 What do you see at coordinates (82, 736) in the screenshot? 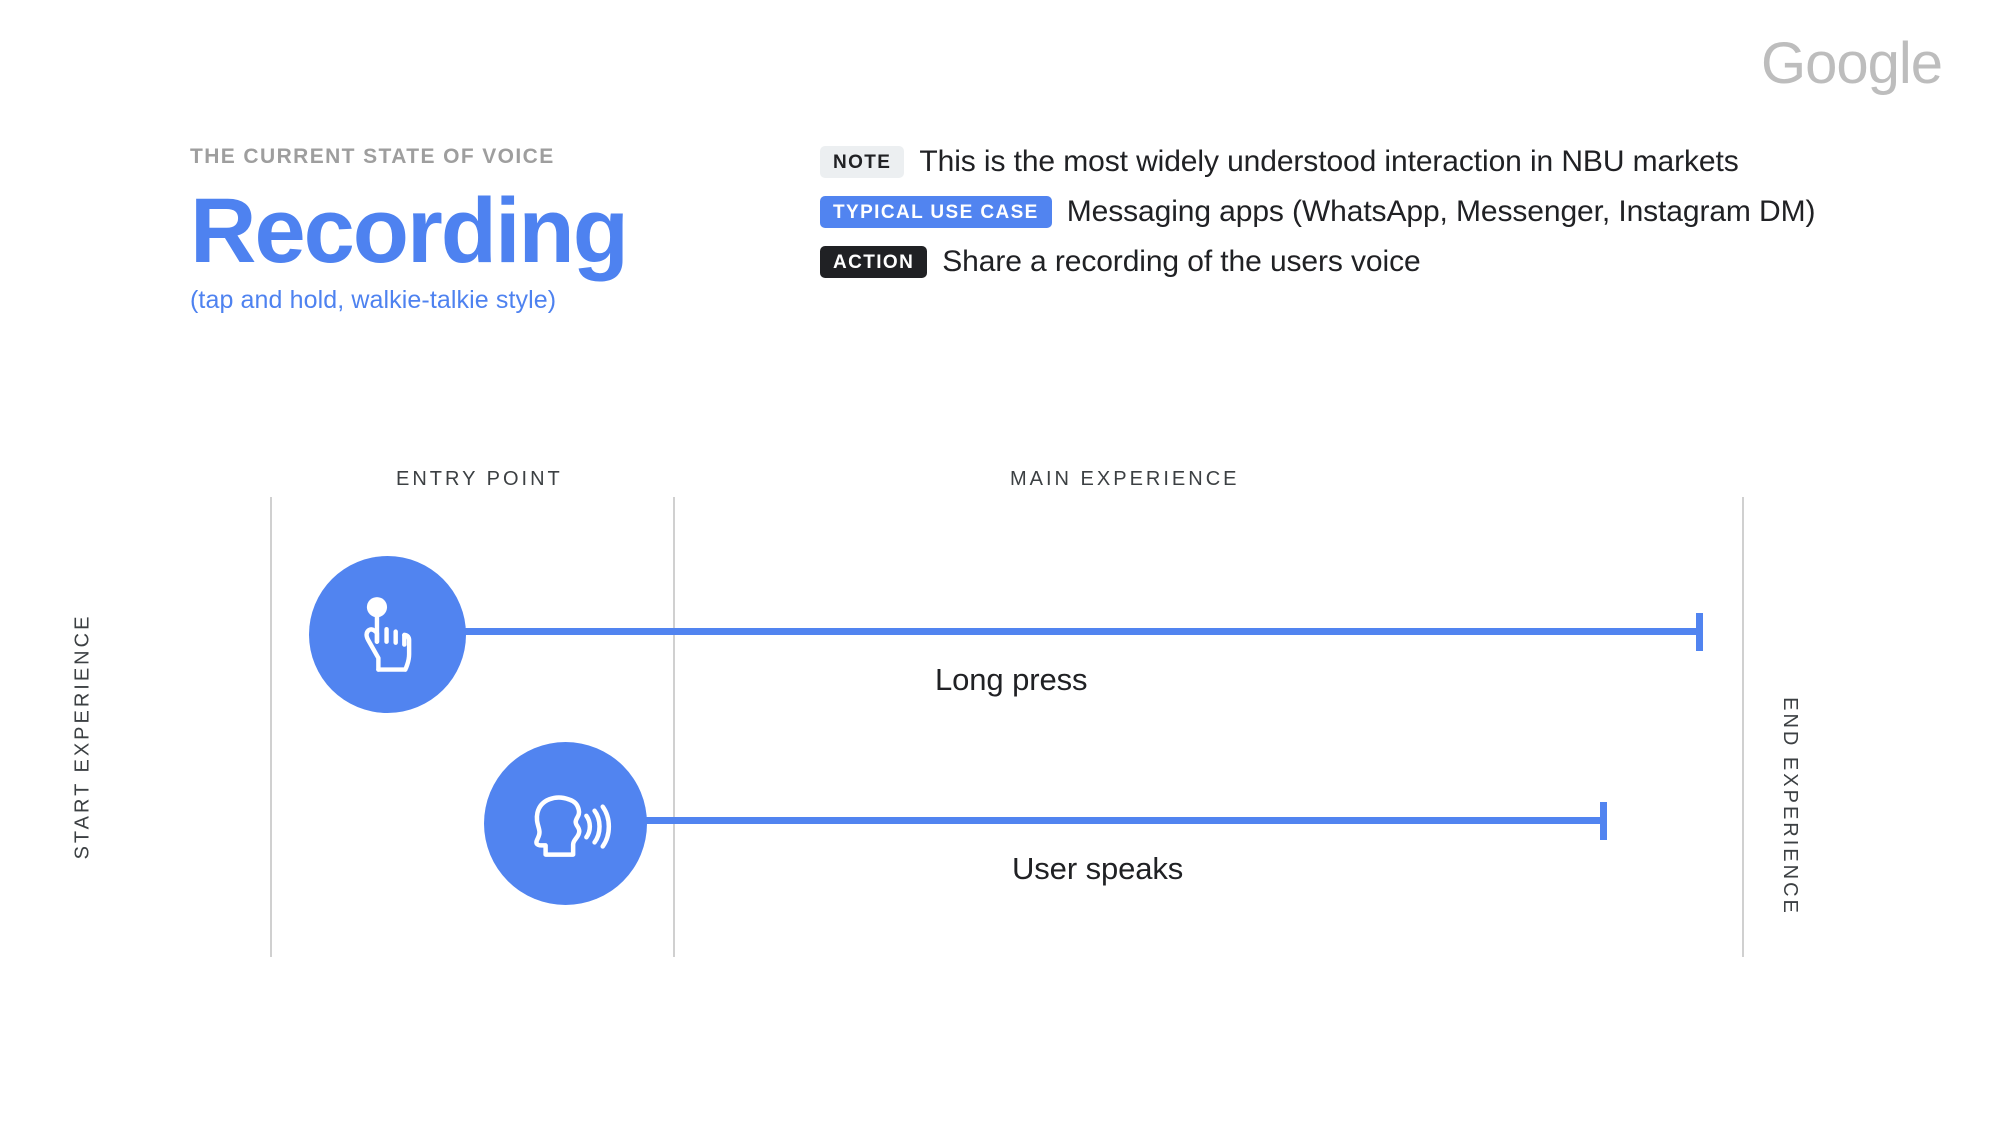
I see `axis-label-start-experience: START EXPERIENCE` at bounding box center [82, 736].